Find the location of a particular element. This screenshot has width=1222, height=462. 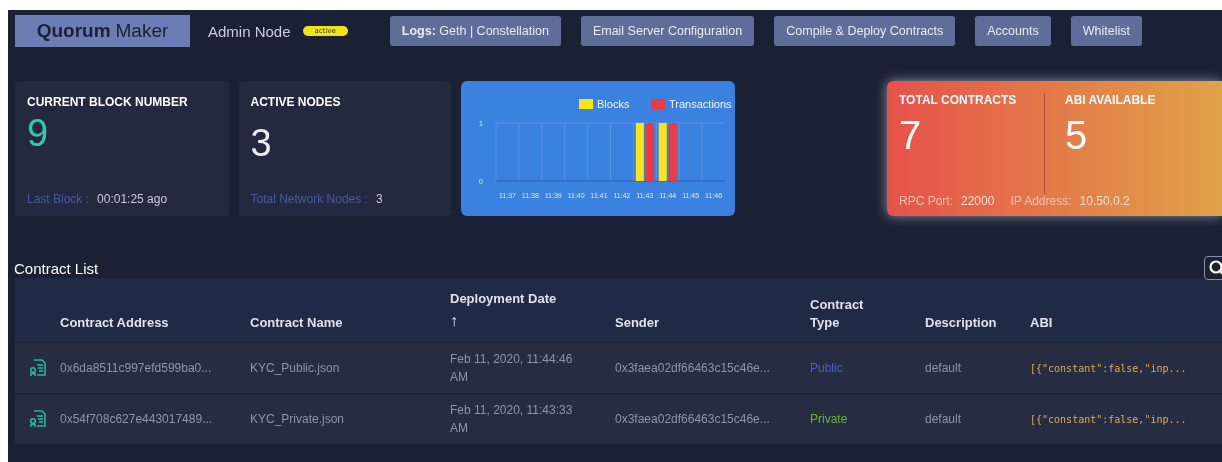

table-cell-text: Feb 11, 2020, 11:44:46 AM is located at coordinates (512, 368).